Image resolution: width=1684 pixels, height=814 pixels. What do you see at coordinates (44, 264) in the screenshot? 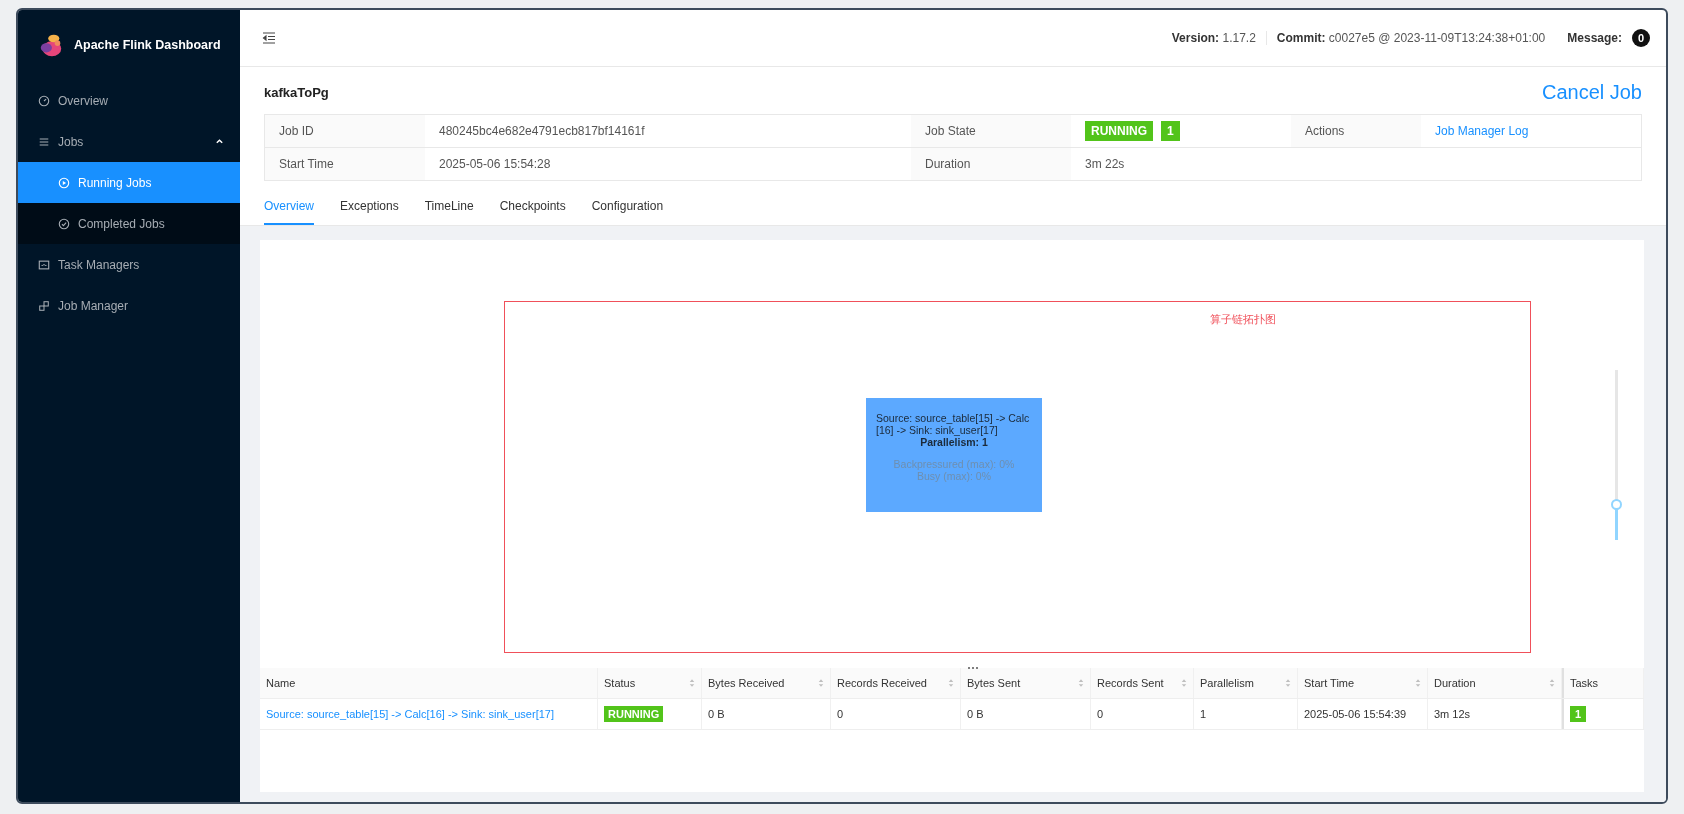
I see `monitor-icon` at bounding box center [44, 264].